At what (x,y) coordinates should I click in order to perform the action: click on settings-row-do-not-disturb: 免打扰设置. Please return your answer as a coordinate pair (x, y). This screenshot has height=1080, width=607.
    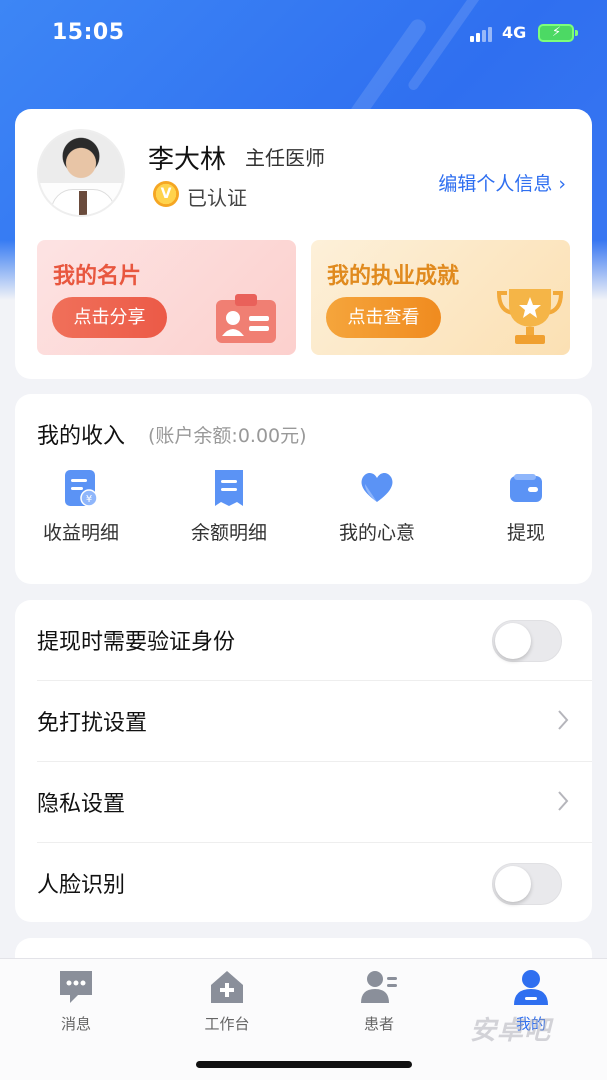
    Looking at the image, I should click on (303, 721).